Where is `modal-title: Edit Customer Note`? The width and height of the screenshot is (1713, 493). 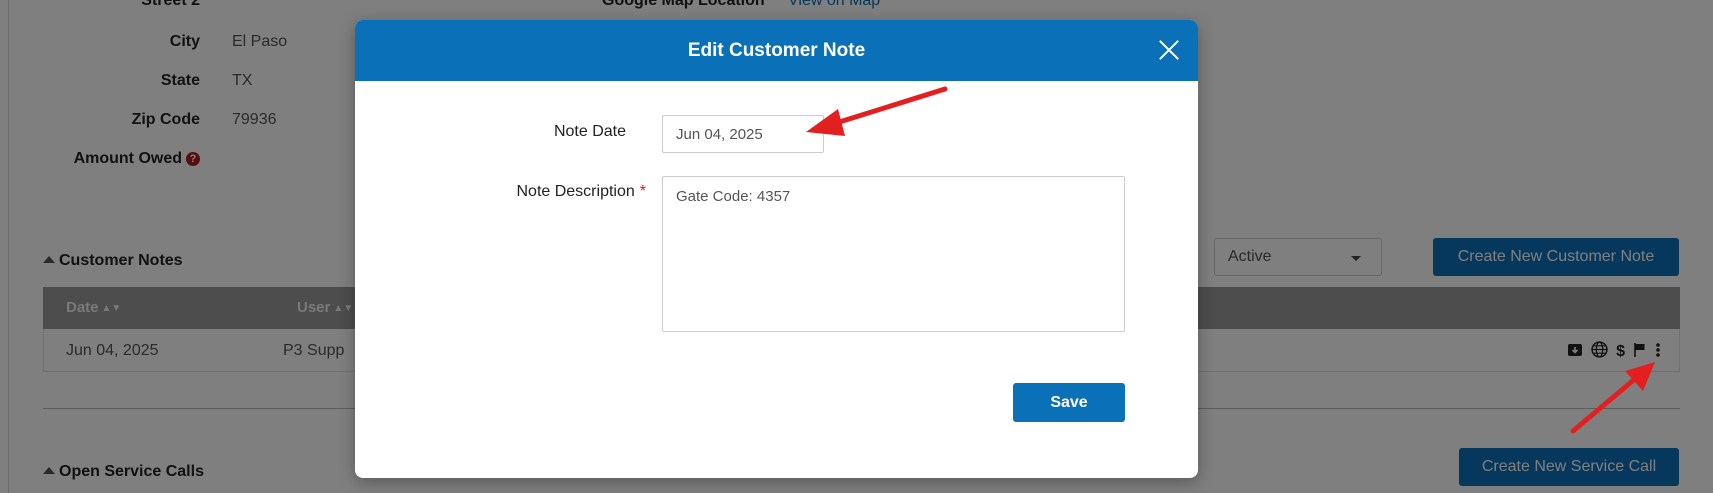 modal-title: Edit Customer Note is located at coordinates (776, 50).